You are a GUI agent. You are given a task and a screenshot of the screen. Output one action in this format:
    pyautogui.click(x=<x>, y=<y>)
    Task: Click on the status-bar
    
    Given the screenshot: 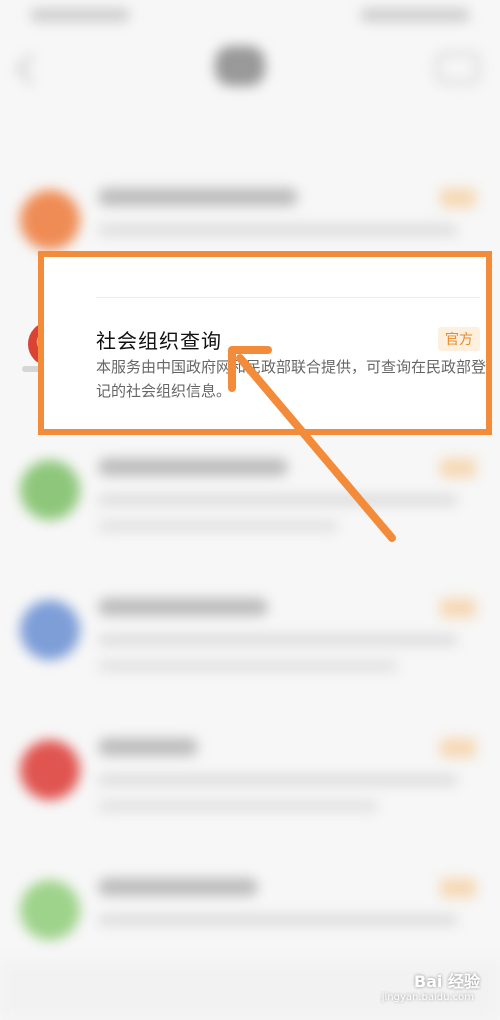 What is the action you would take?
    pyautogui.click(x=250, y=20)
    